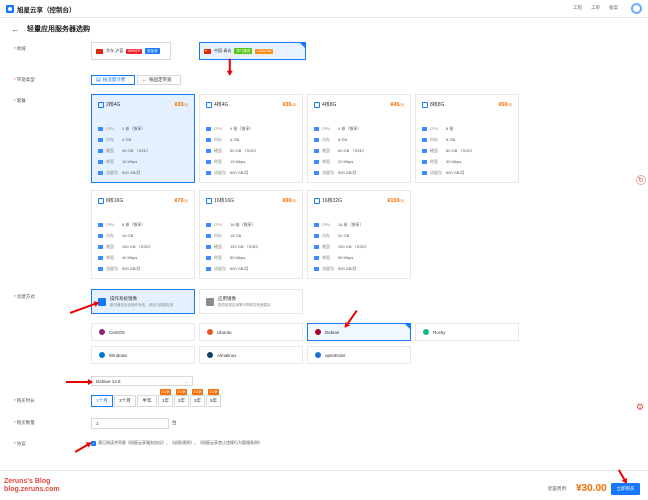 Image resolution: width=648 pixels, height=500 pixels. I want to click on logo: 旭星云享（控制台）, so click(41, 9).